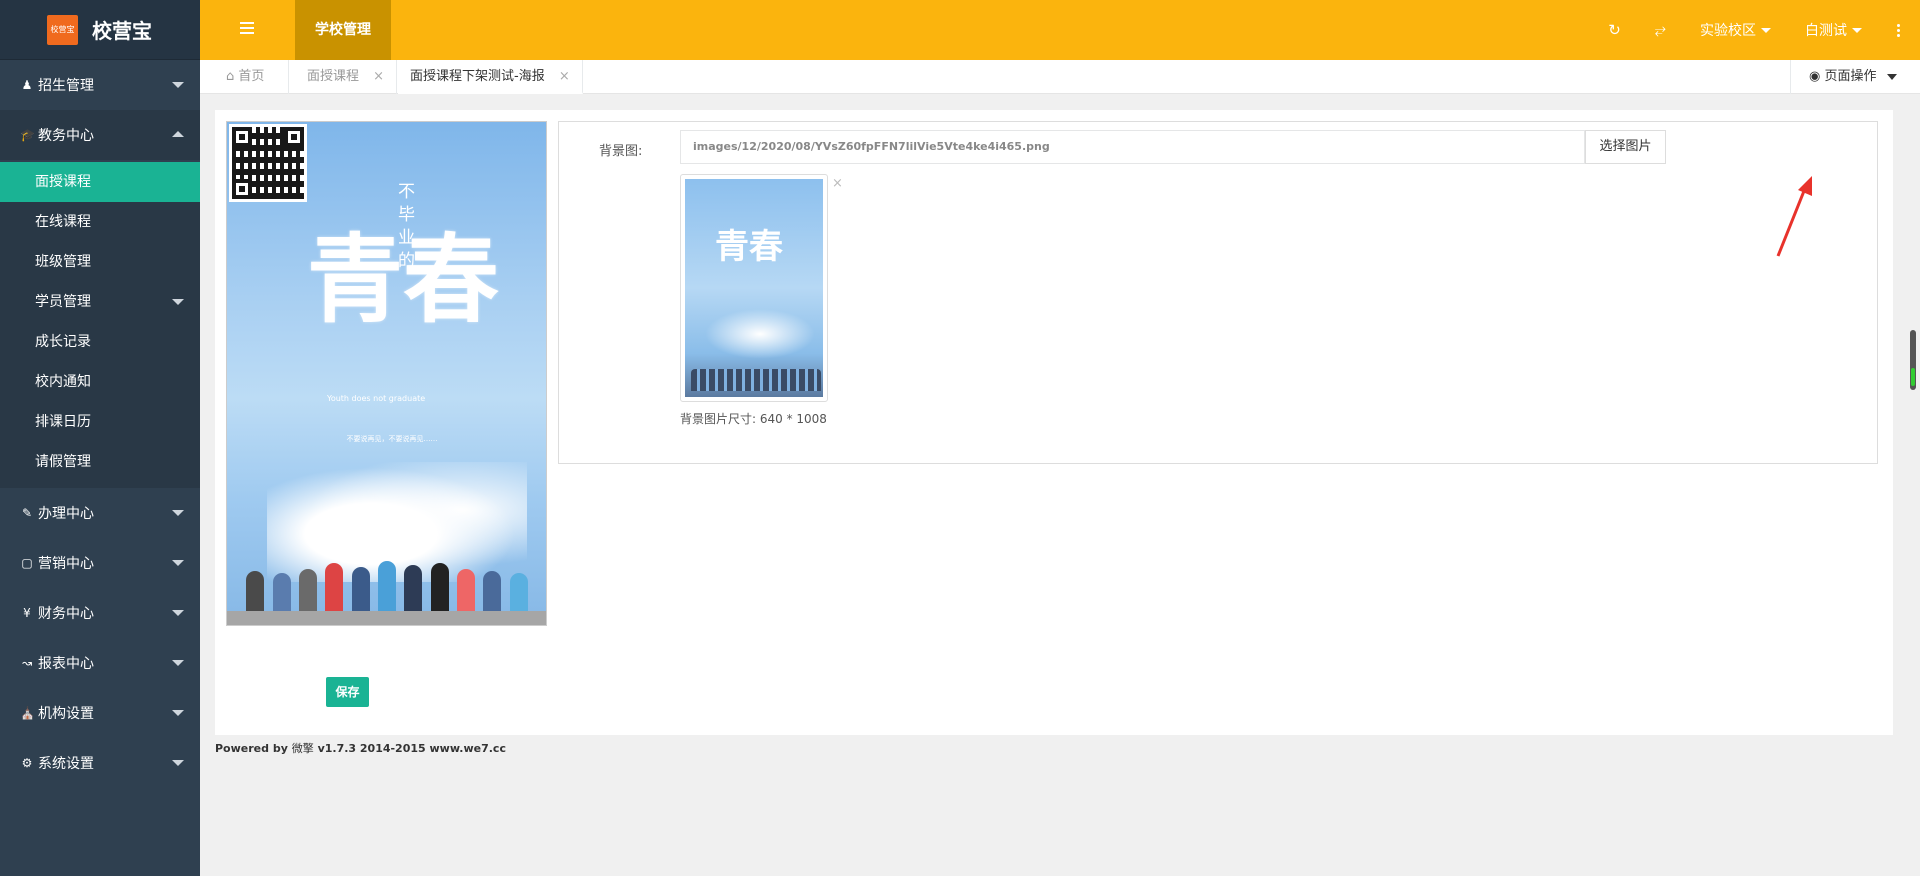 The width and height of the screenshot is (1920, 876). What do you see at coordinates (27, 663) in the screenshot?
I see `line-chart-icon: ↝` at bounding box center [27, 663].